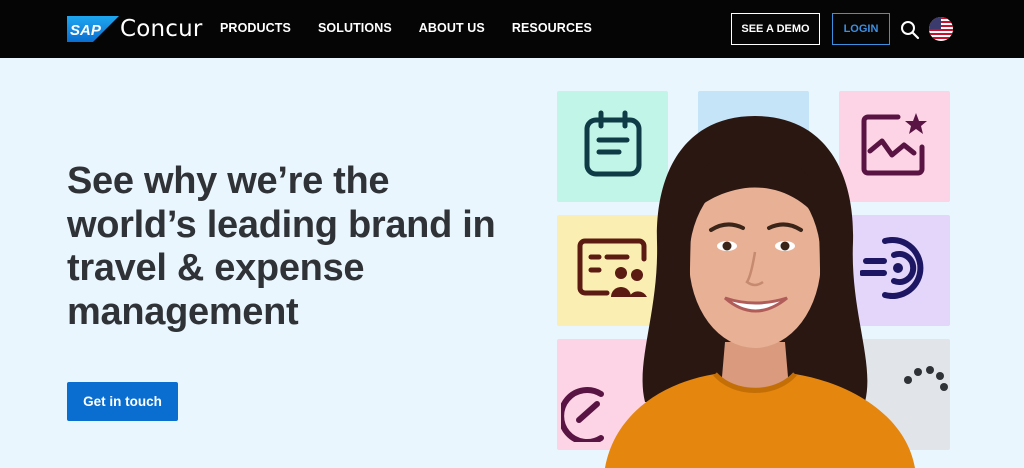 This screenshot has width=1024, height=468. I want to click on main-nav: PRODUCTS SOLUTIONS ABOUT US RESOURCES, so click(419, 28).